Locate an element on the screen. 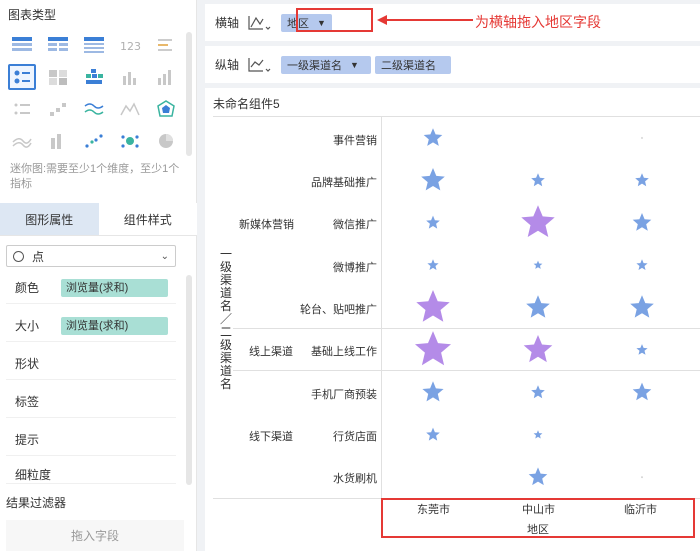  prop-color-label: 颜色 is located at coordinates (27, 288).